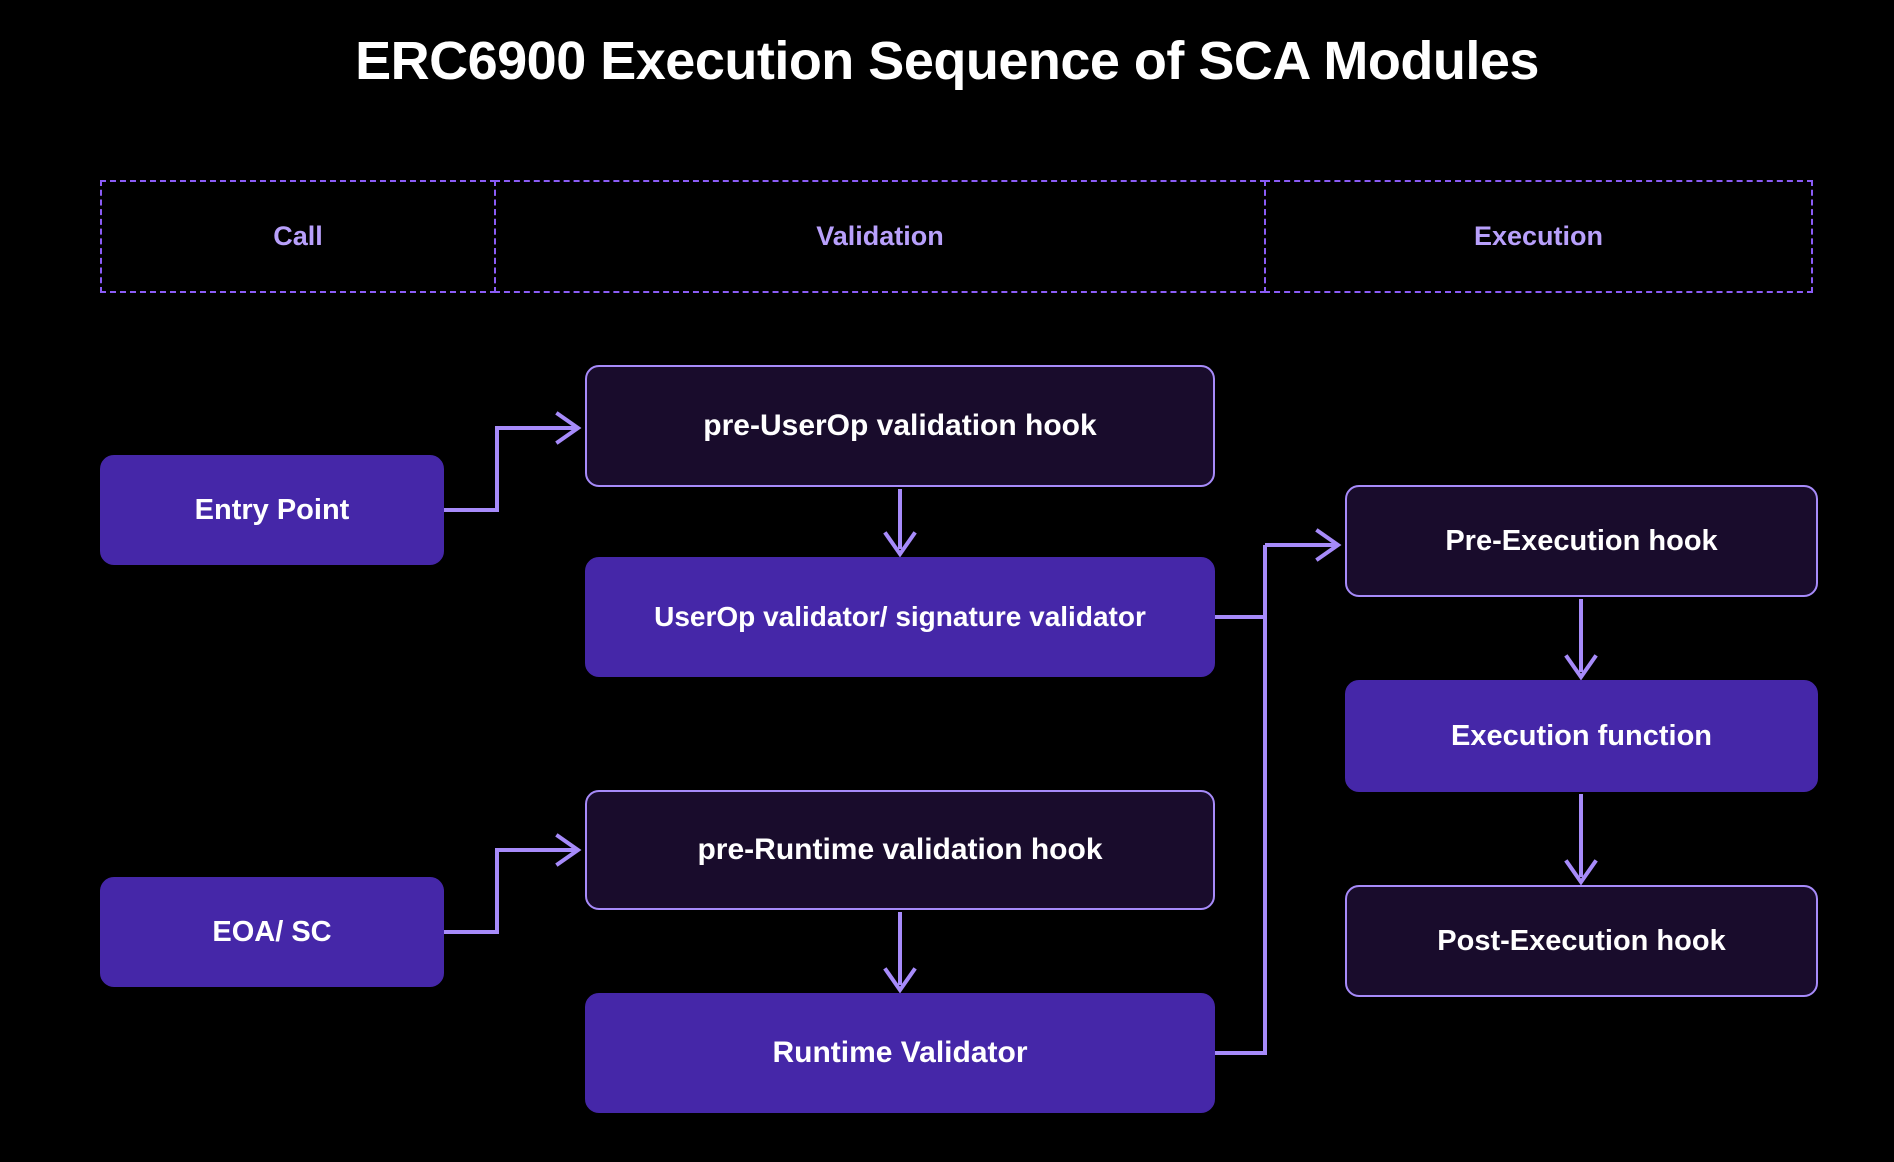 Image resolution: width=1894 pixels, height=1162 pixels. I want to click on phase-band-execution: Execution, so click(1538, 236).